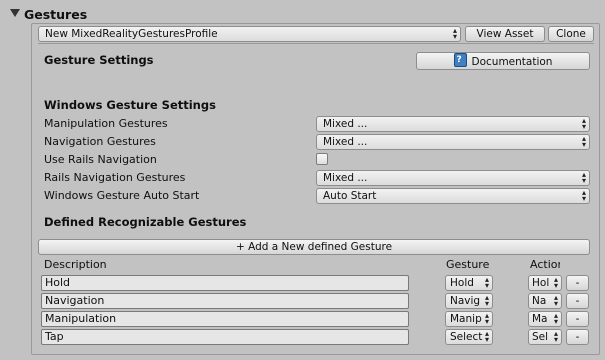  I want to click on manipulation-gestures-label: Manipulation Gestures, so click(106, 123).